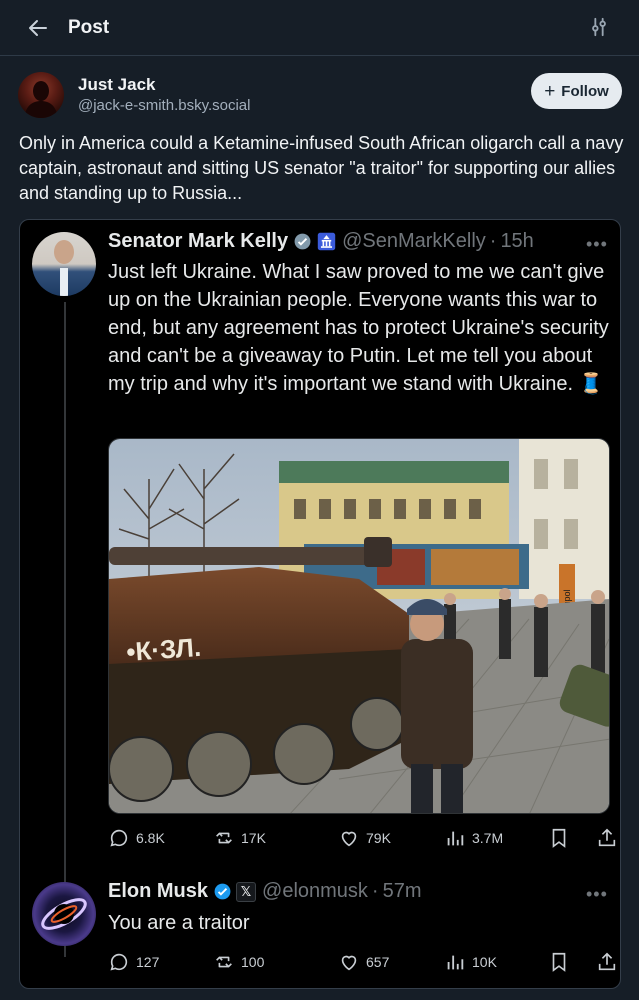  I want to click on tweet-author-handle: @elonmusk, so click(315, 891).